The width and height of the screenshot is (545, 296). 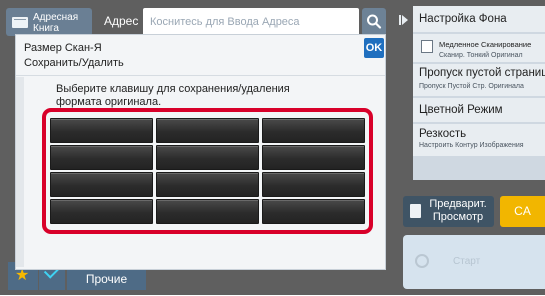 I want to click on dialog-subtitle: Сохранить/Удалить, so click(x=74, y=63).